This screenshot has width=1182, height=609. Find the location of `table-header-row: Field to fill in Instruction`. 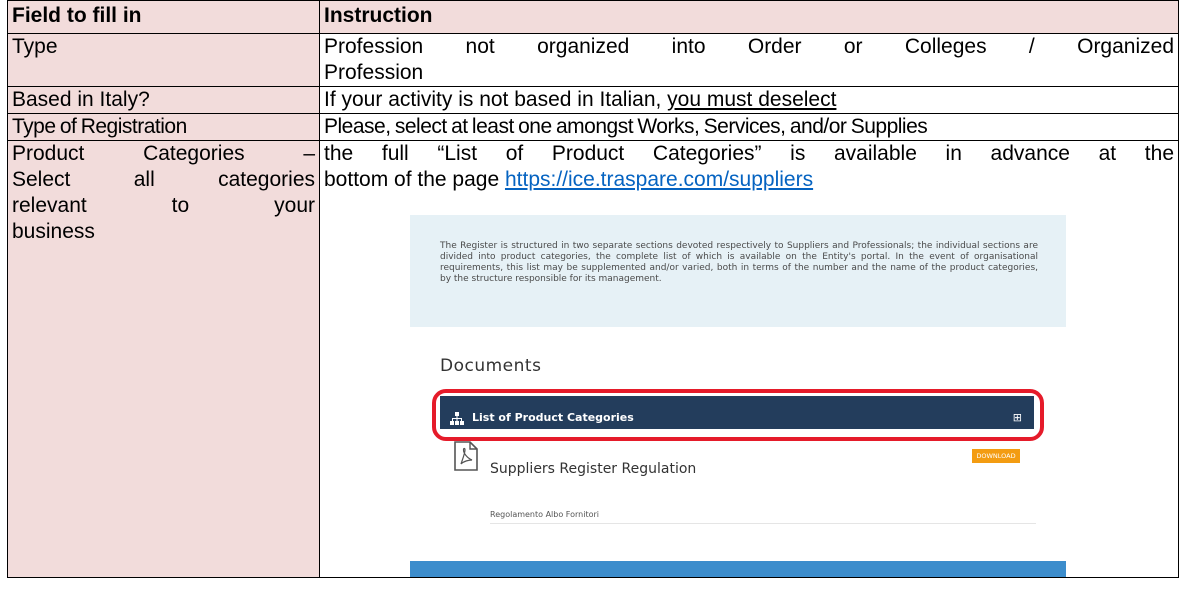

table-header-row: Field to fill in Instruction is located at coordinates (593, 17).